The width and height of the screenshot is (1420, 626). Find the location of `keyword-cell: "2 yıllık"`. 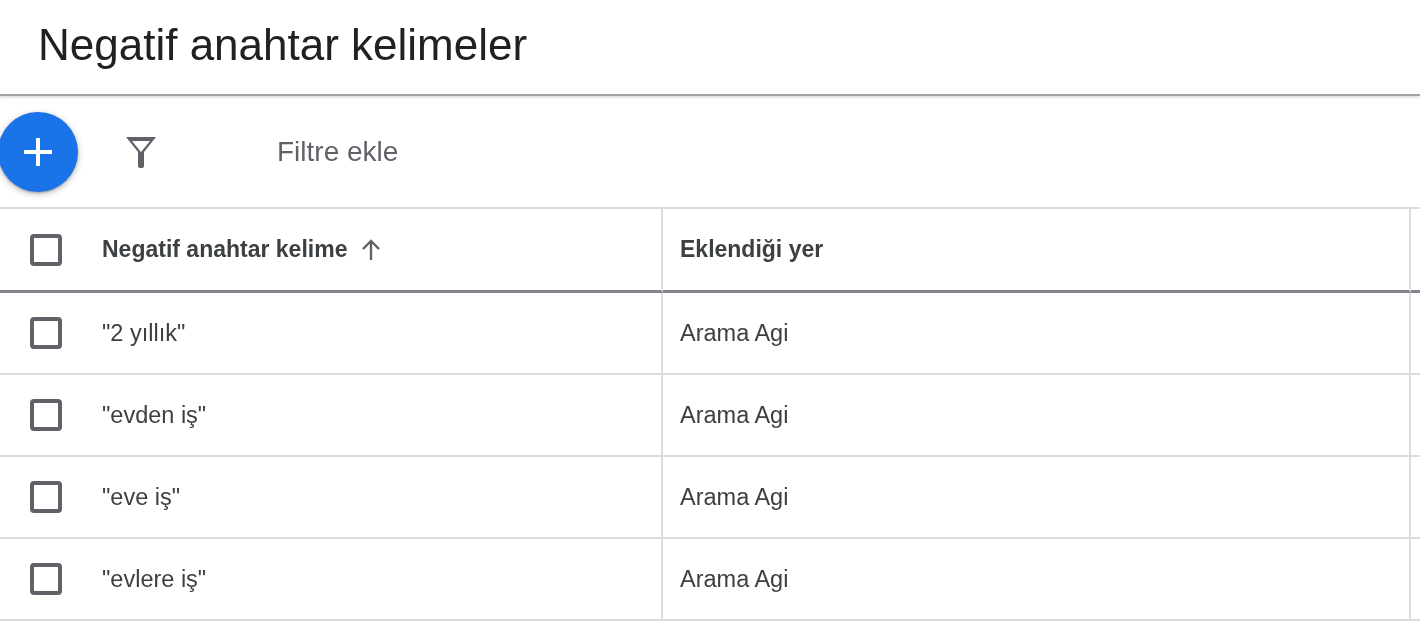

keyword-cell: "2 yıllık" is located at coordinates (144, 333).